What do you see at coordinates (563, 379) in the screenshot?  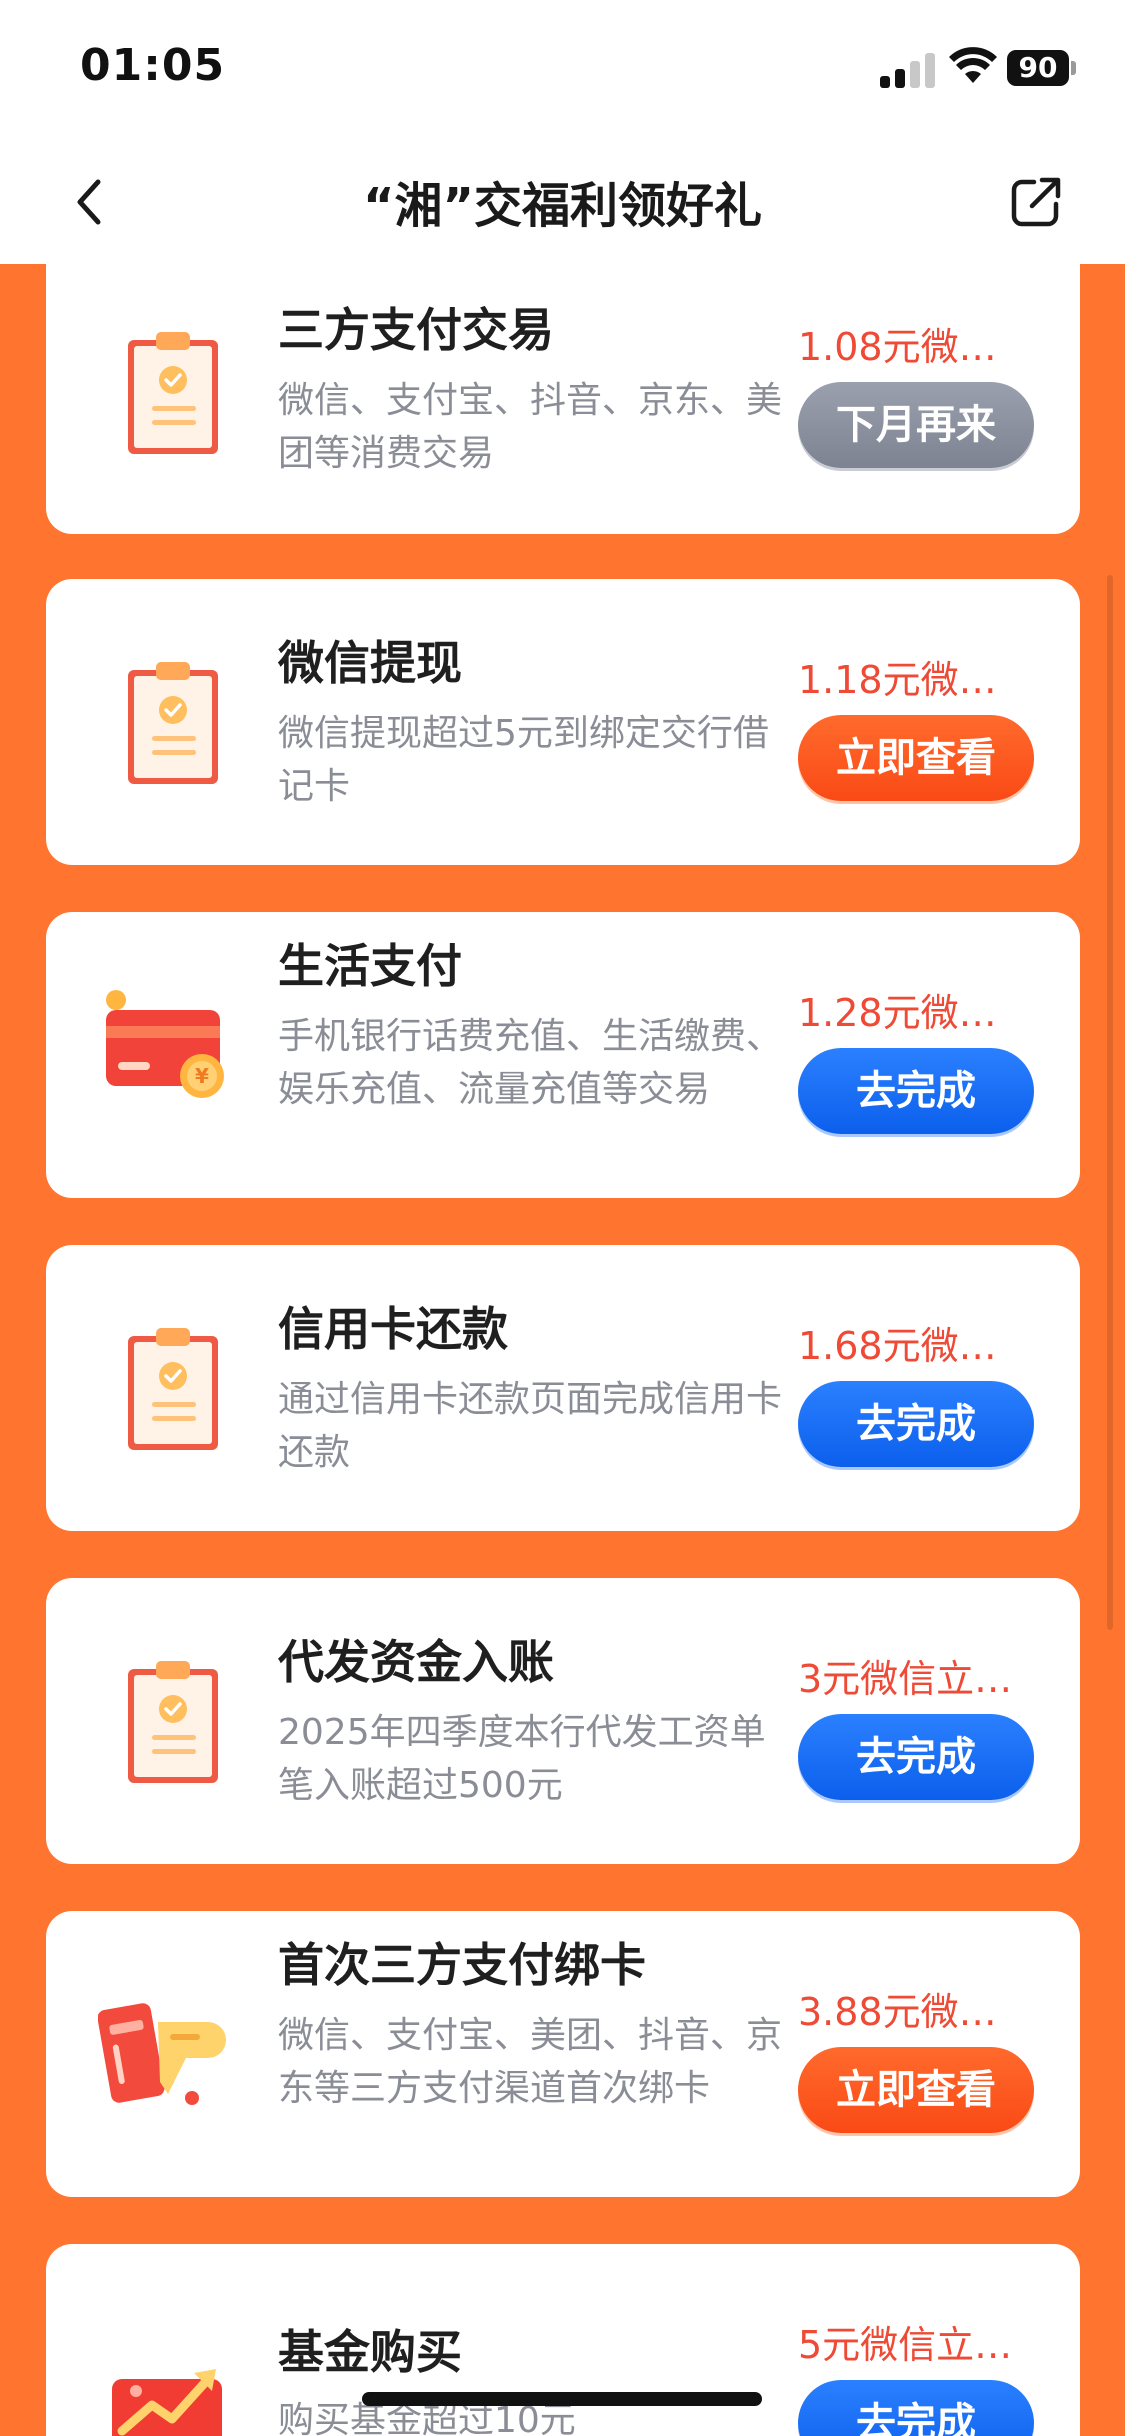 I see `task-card: 三方支付交易 微信、支付宝、抖音、京东、美团等消费交易 1.08元微… 下月再来` at bounding box center [563, 379].